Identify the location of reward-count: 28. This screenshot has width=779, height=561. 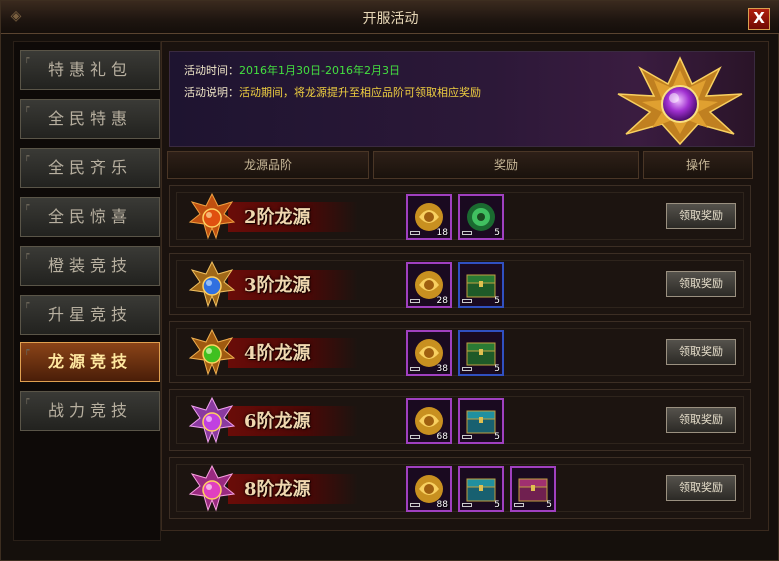
(442, 301).